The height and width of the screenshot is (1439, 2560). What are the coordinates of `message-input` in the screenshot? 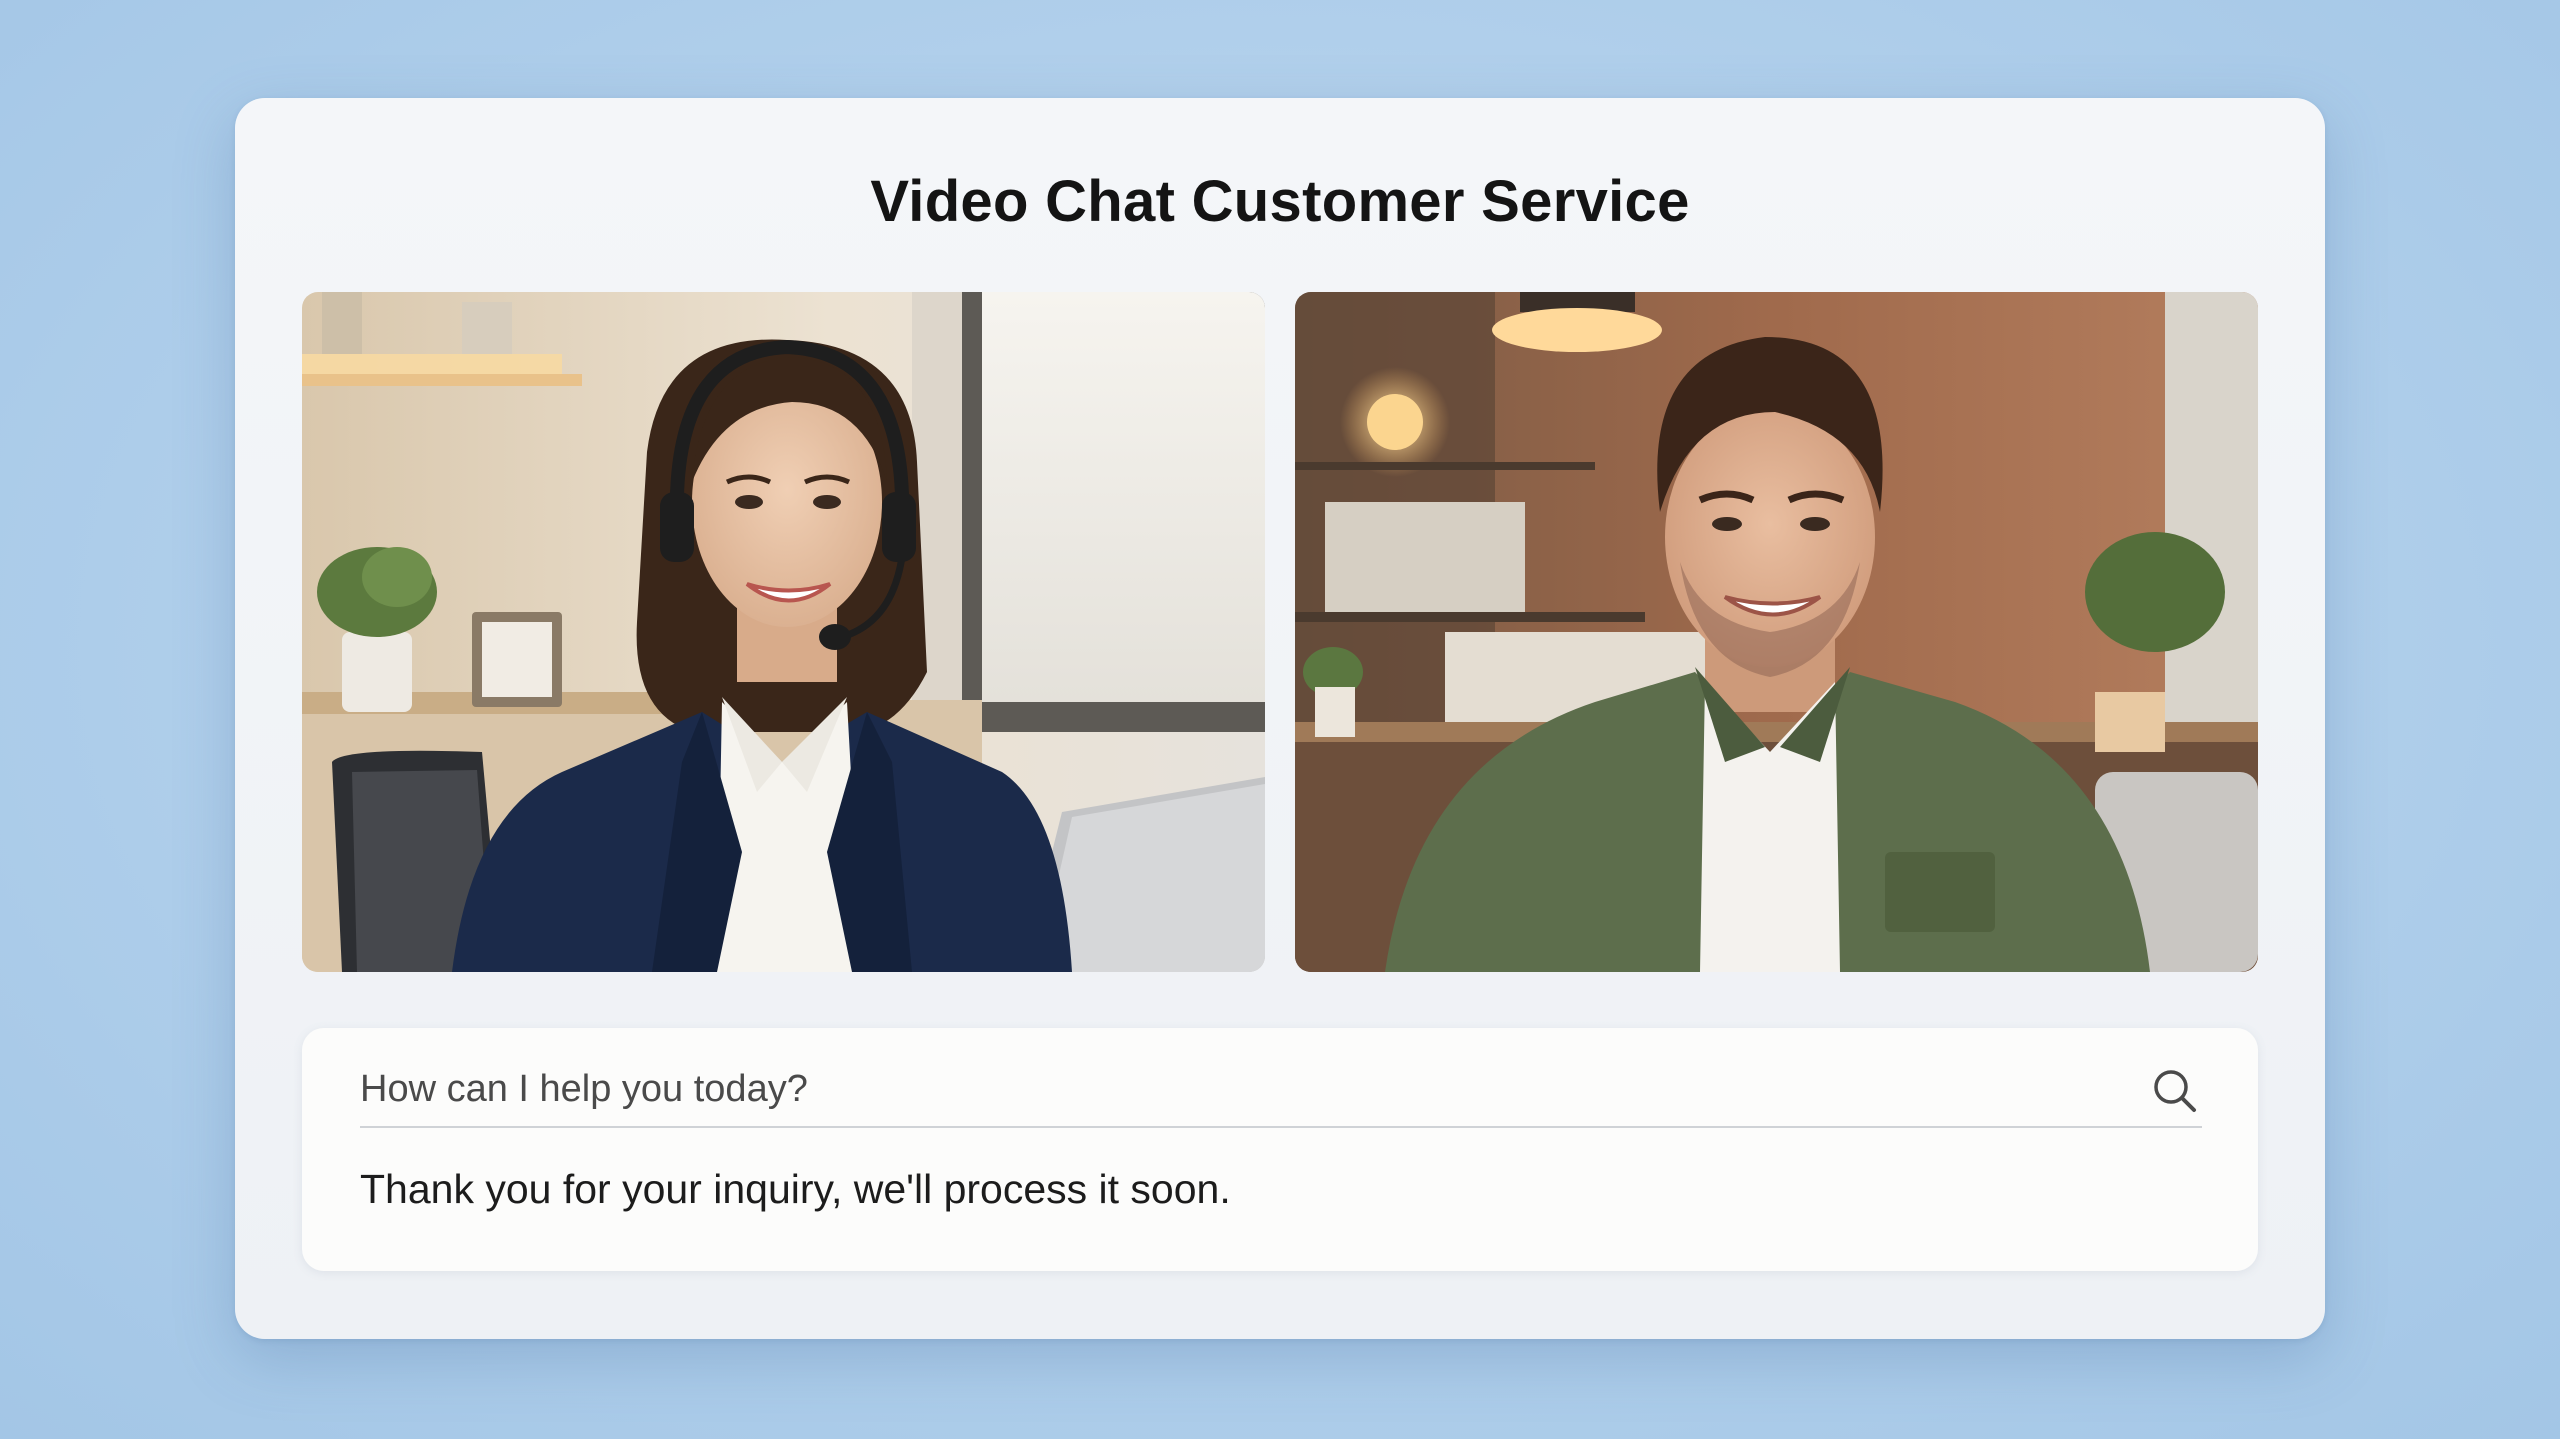 It's located at (1230, 1089).